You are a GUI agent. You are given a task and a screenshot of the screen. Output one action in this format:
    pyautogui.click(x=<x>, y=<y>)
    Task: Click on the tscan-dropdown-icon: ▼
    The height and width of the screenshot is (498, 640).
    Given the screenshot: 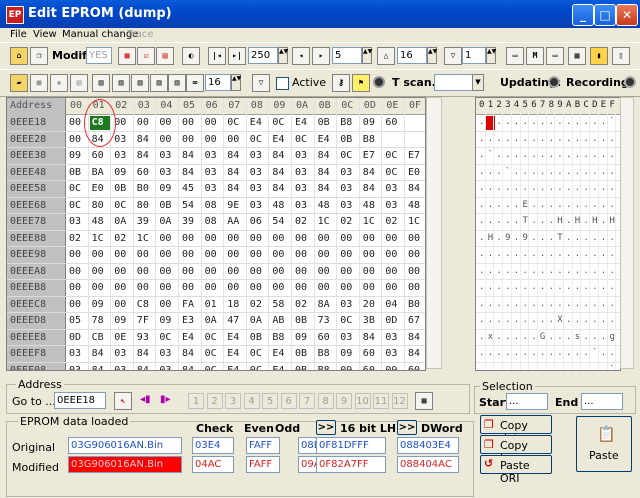 What is the action you would take?
    pyautogui.click(x=478, y=82)
    